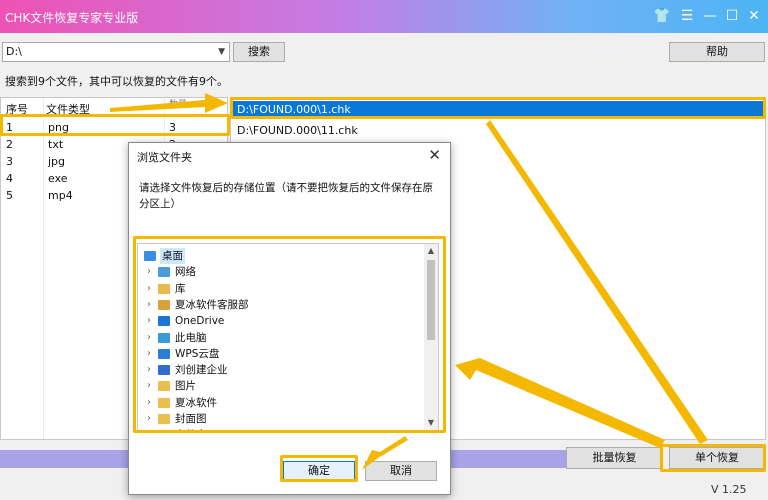  Describe the element at coordinates (283, 354) in the screenshot. I see `tree-item: › WPS云盘` at that location.